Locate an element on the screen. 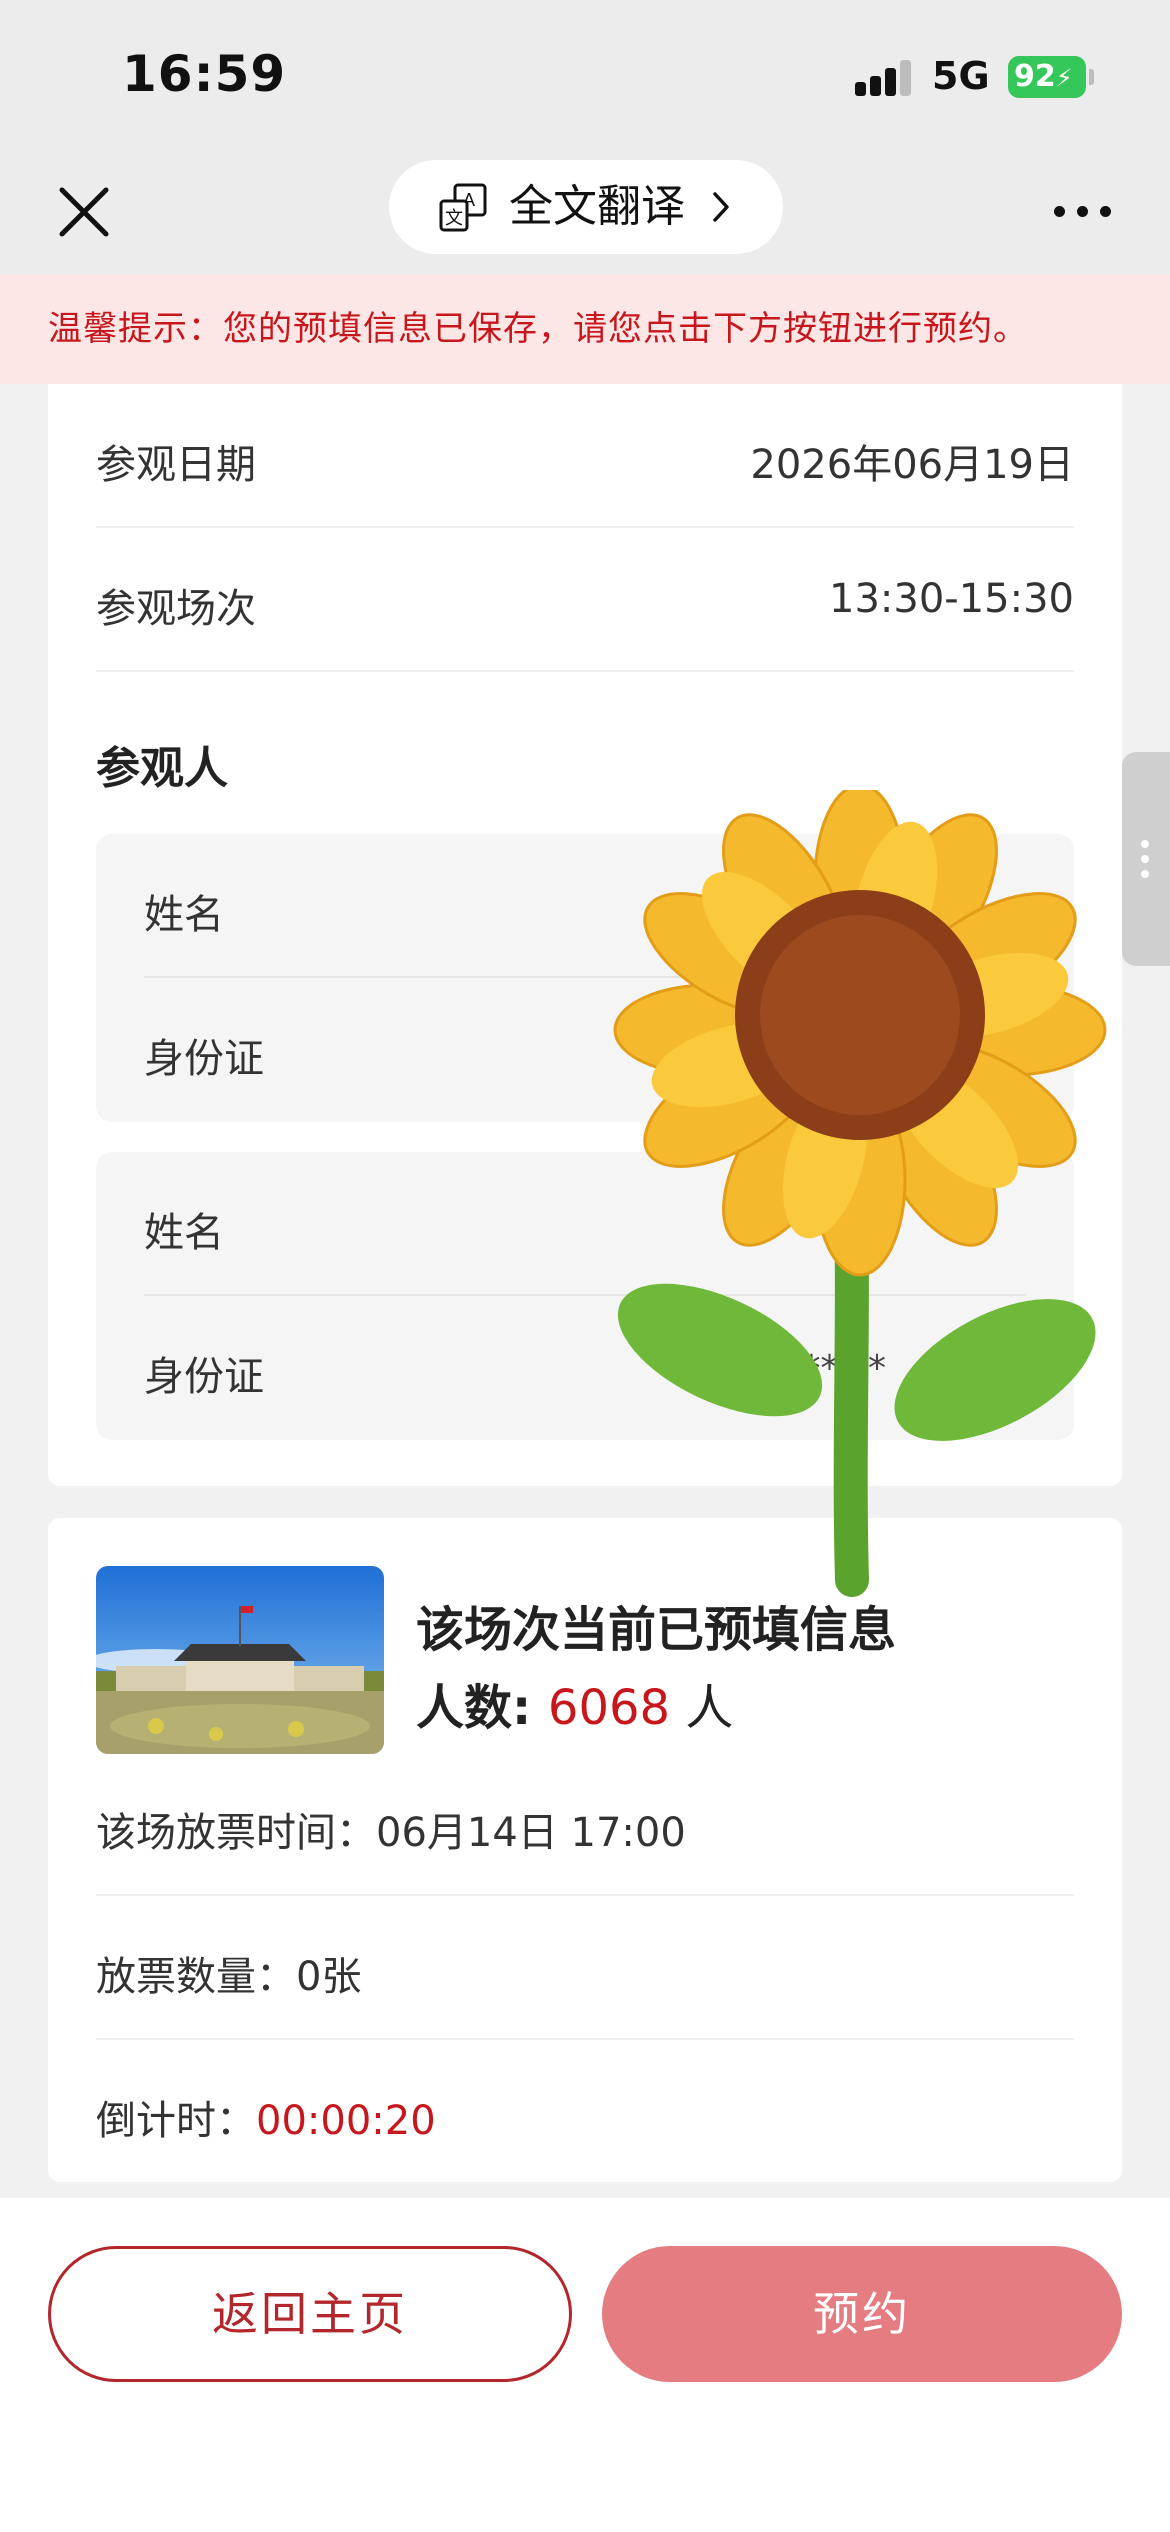 Image resolution: width=1170 pixels, height=2532 pixels. visit-session-label: 参观场次 is located at coordinates (176, 609).